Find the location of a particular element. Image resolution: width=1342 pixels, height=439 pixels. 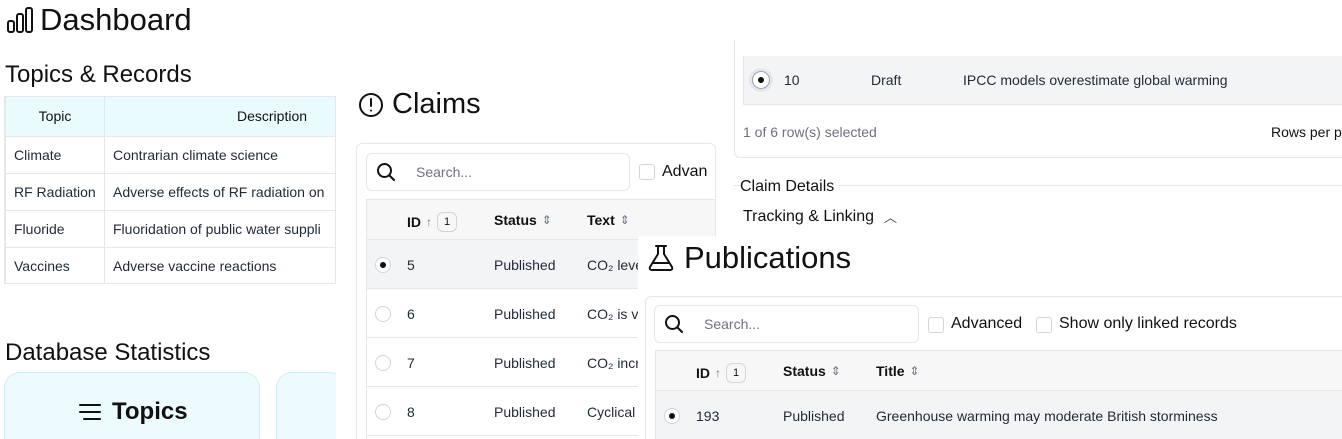

claim-details-label: Claim Details is located at coordinates (789, 187).